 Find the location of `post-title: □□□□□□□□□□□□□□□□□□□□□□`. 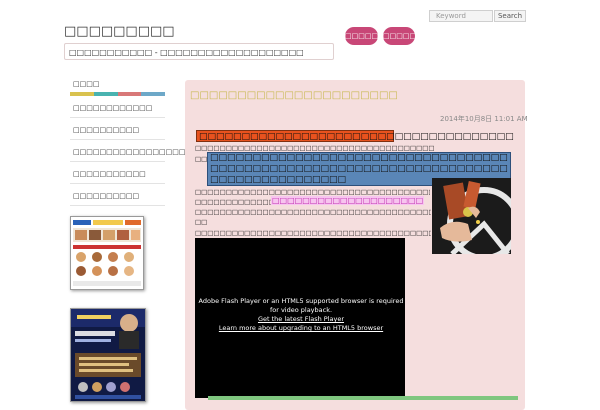

post-title: □□□□□□□□□□□□□□□□□□□□□□ is located at coordinates (294, 95).